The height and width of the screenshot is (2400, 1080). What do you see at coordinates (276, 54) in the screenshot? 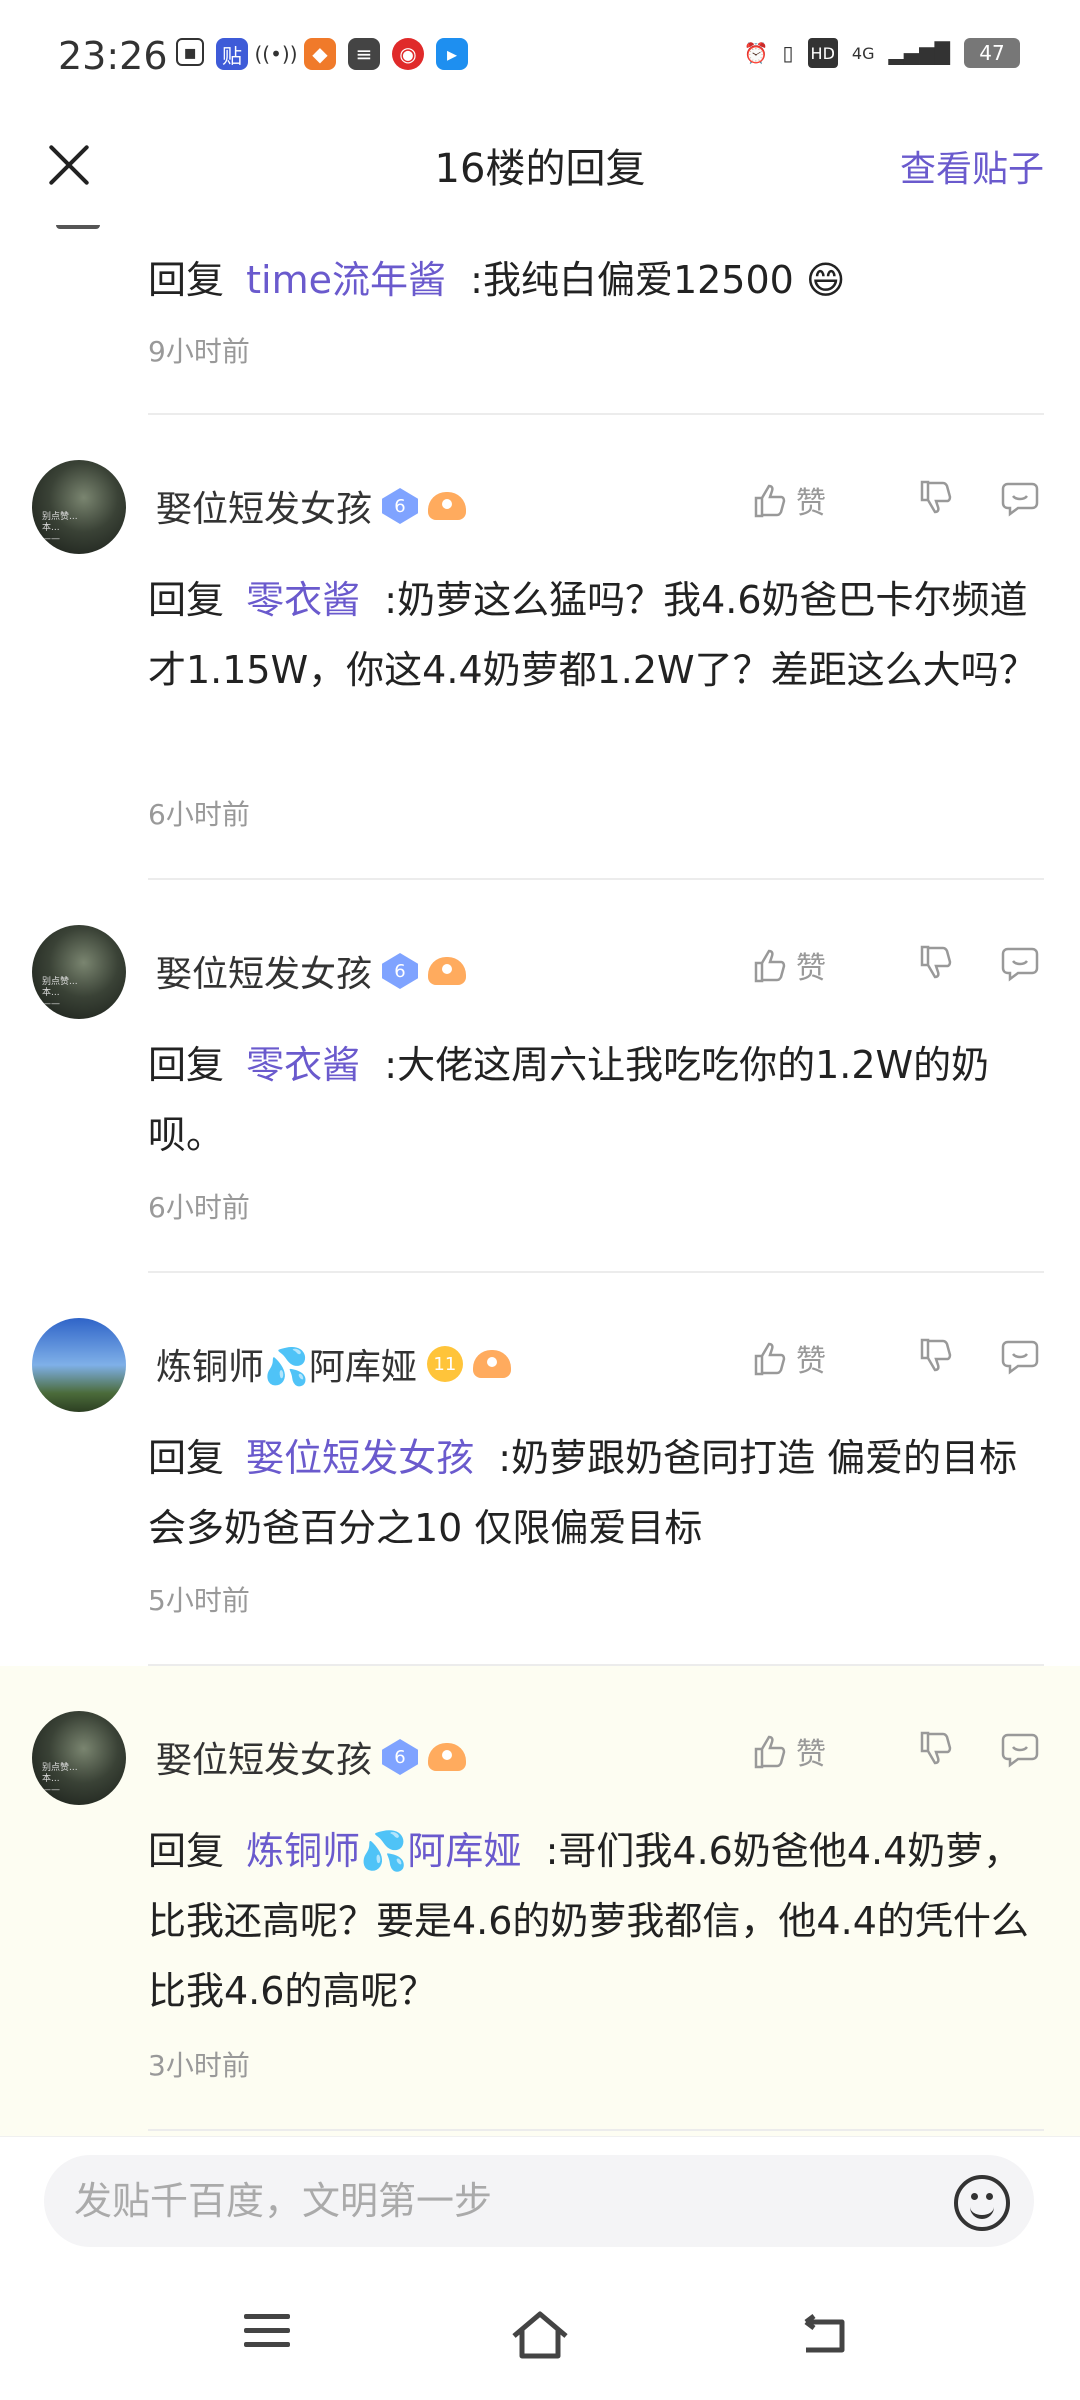
I see `signal-broadcast-icon: ((•))` at bounding box center [276, 54].